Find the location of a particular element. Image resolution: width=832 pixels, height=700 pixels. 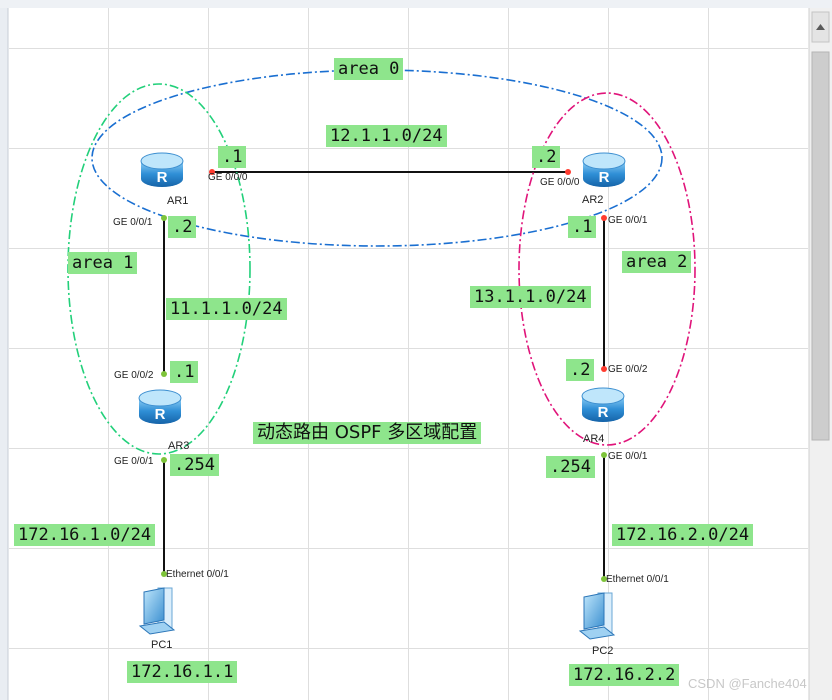

ar4-g002-port: GE 0/0/2 is located at coordinates (628, 369).